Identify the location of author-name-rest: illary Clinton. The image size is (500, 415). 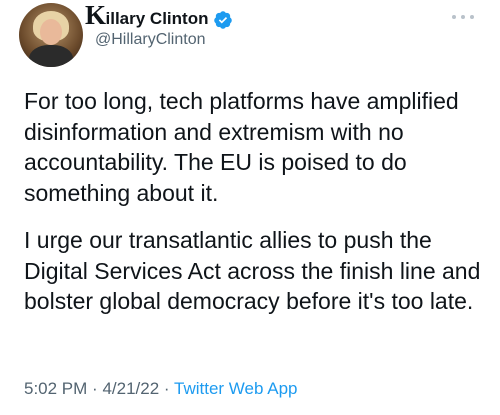
(157, 18).